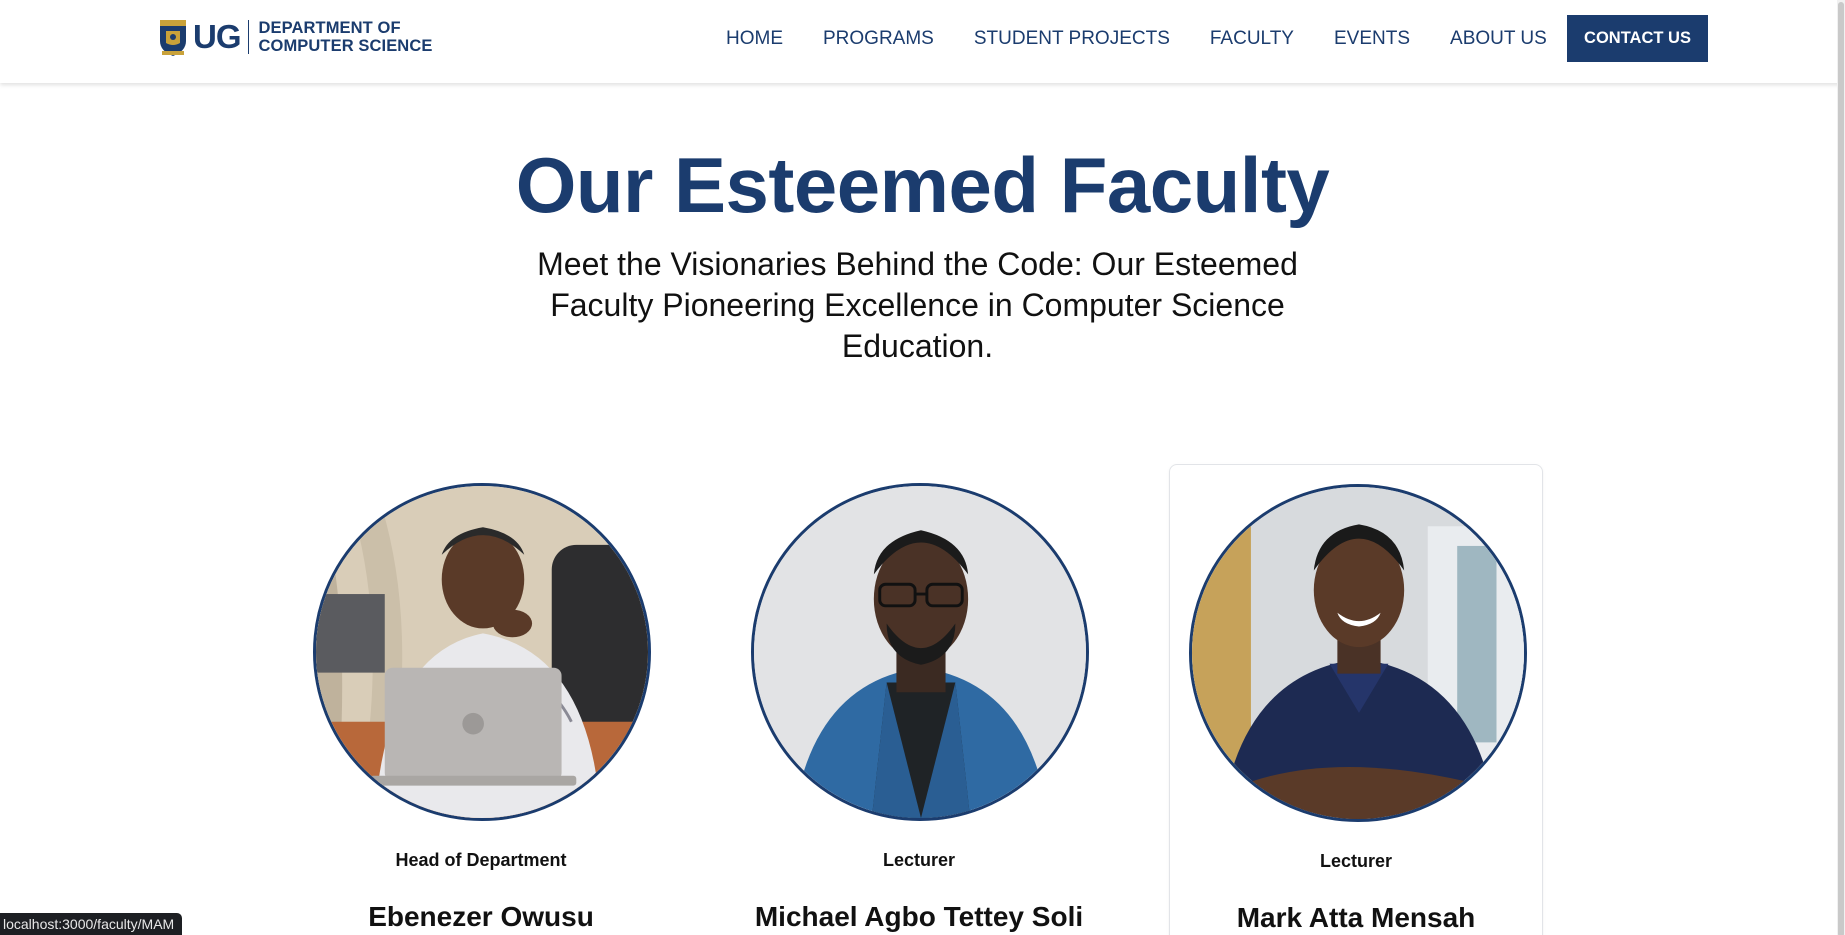 This screenshot has width=1845, height=935. I want to click on nav-events: EVENTS, so click(1372, 39).